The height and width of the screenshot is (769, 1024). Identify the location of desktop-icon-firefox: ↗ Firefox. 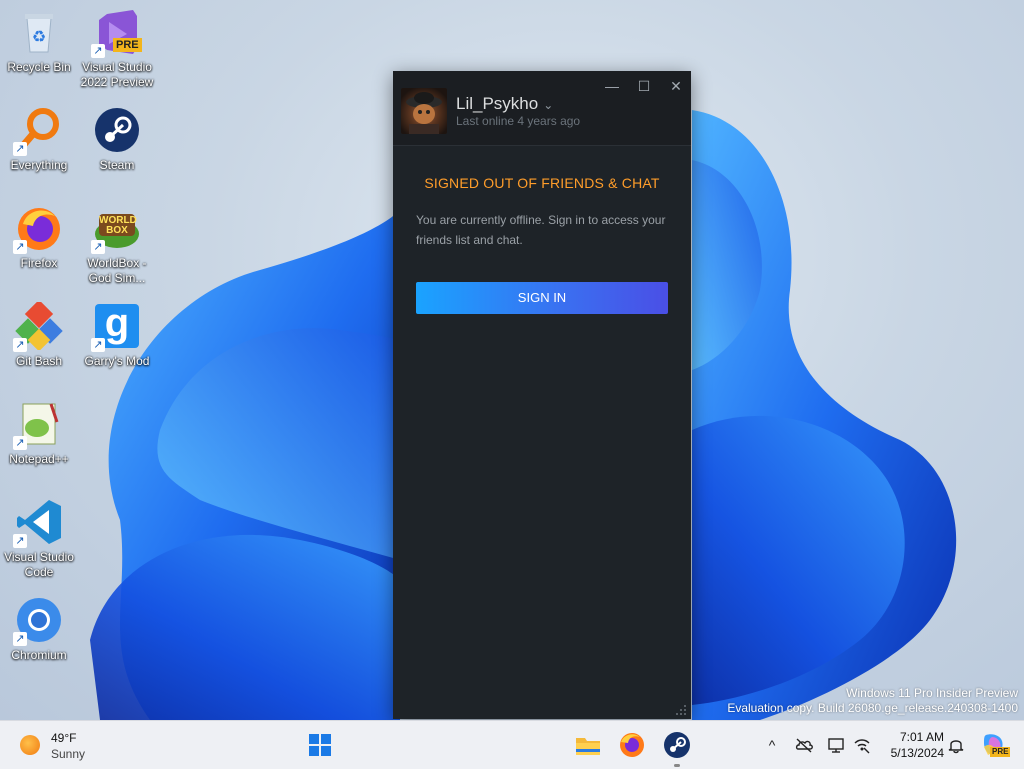
(39, 237).